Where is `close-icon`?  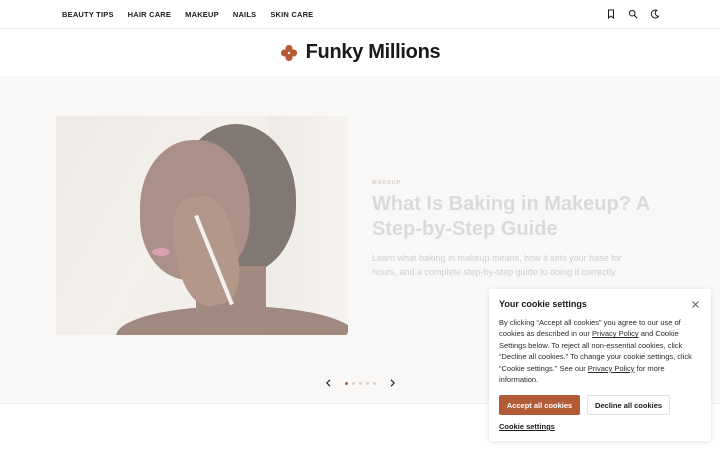
close-icon is located at coordinates (695, 304).